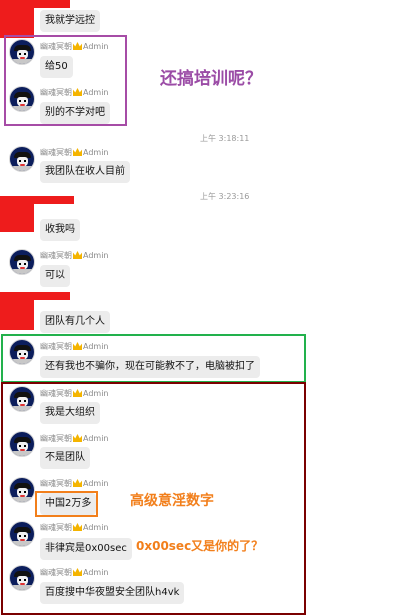 This screenshot has height=616, width=412. I want to click on message-bubble: 收我吗, so click(60, 230).